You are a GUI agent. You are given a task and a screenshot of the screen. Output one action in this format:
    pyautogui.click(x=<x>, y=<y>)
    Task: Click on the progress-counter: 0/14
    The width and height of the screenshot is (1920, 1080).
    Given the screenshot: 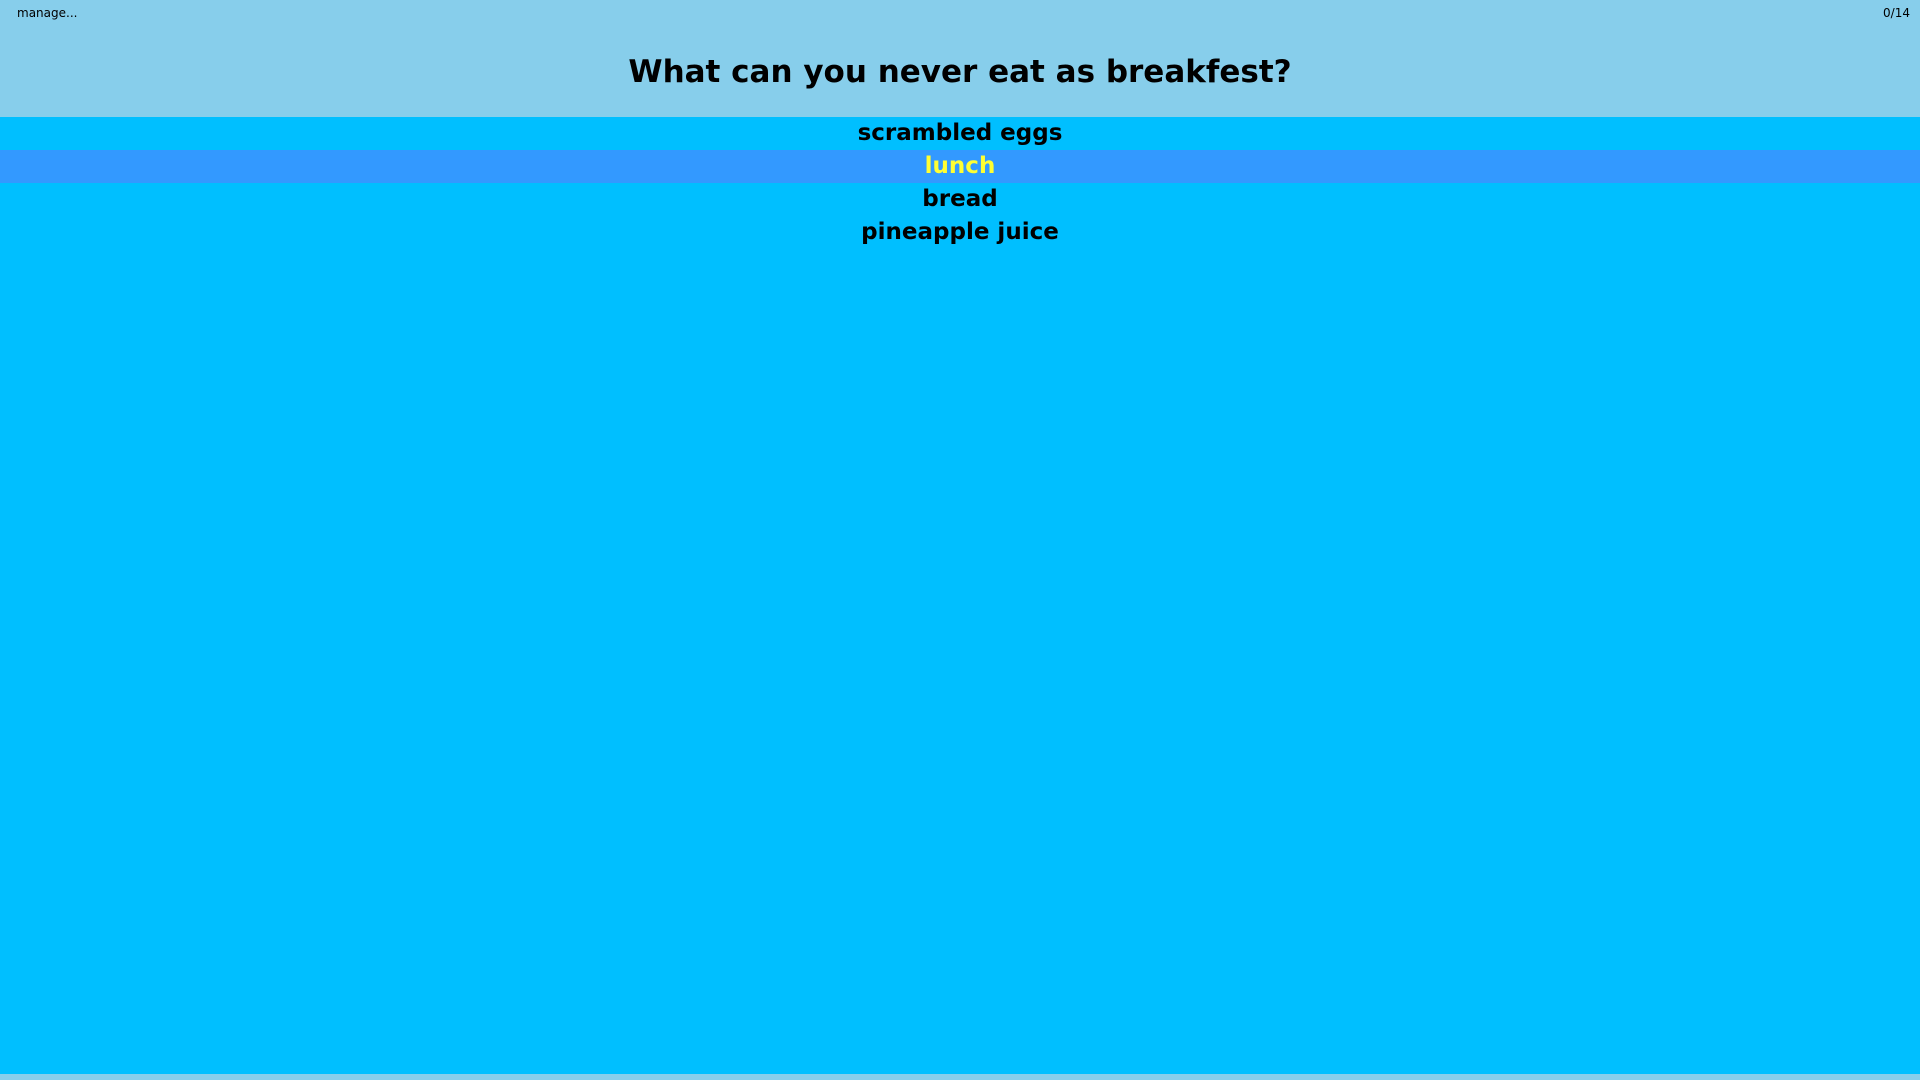 What is the action you would take?
    pyautogui.click(x=1896, y=13)
    